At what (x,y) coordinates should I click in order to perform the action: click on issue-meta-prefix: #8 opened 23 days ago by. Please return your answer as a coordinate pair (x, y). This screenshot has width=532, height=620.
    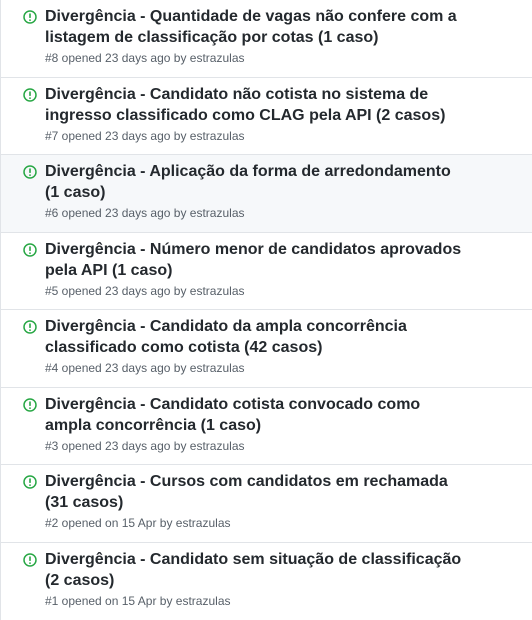
    Looking at the image, I should click on (115, 58).